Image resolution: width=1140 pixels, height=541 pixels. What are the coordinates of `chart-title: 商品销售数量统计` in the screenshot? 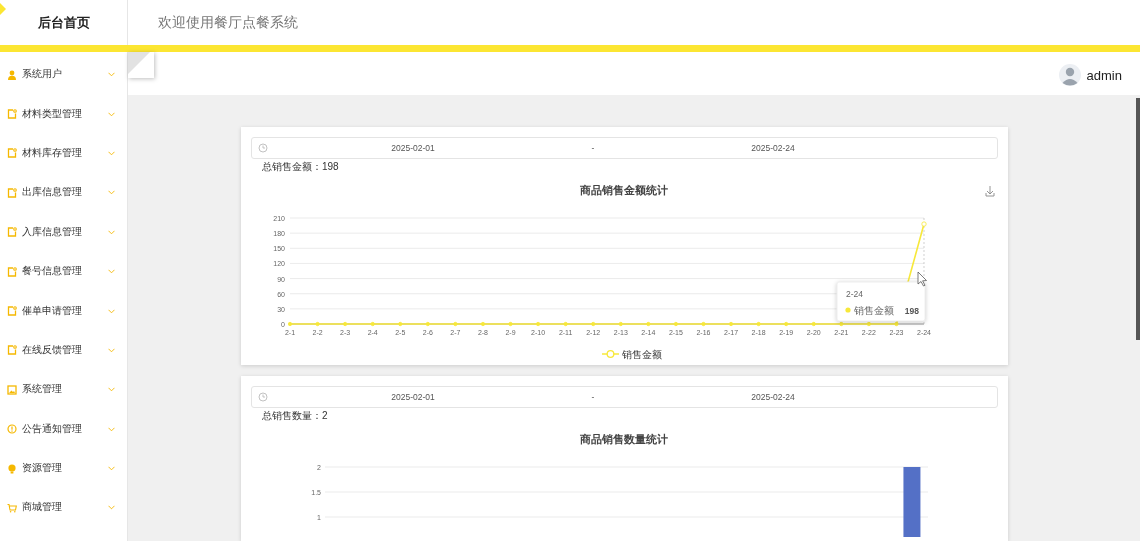 It's located at (624, 439).